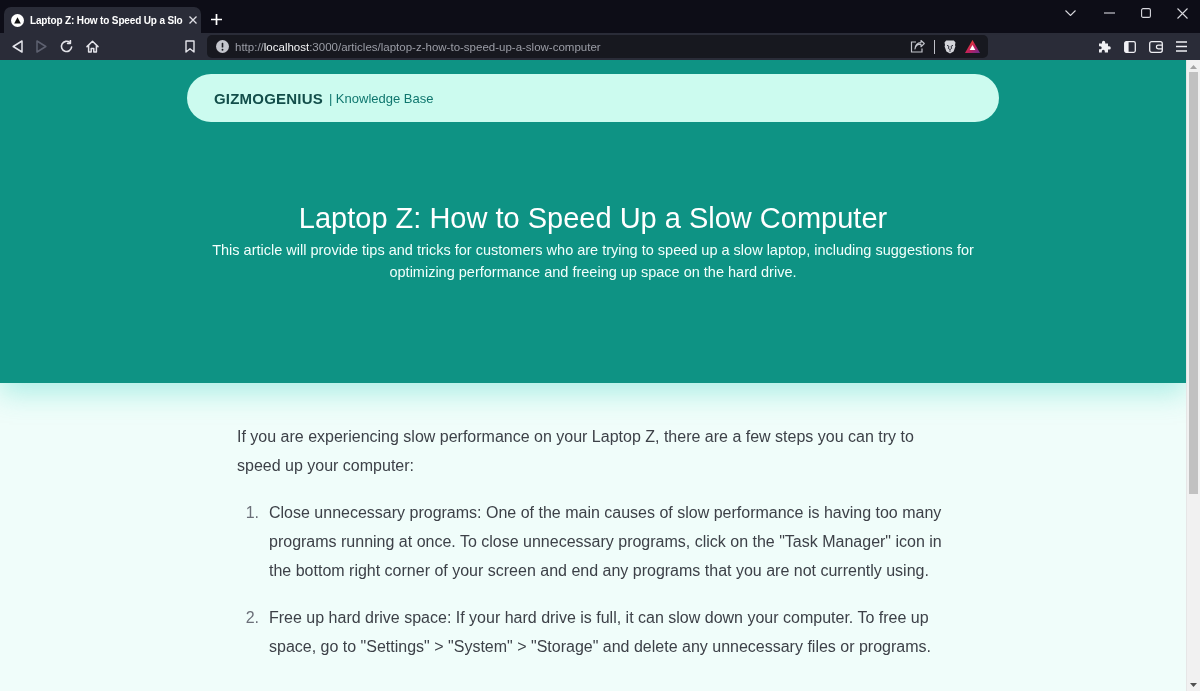 This screenshot has width=1200, height=691. What do you see at coordinates (1156, 46) in the screenshot?
I see `wallet-icon` at bounding box center [1156, 46].